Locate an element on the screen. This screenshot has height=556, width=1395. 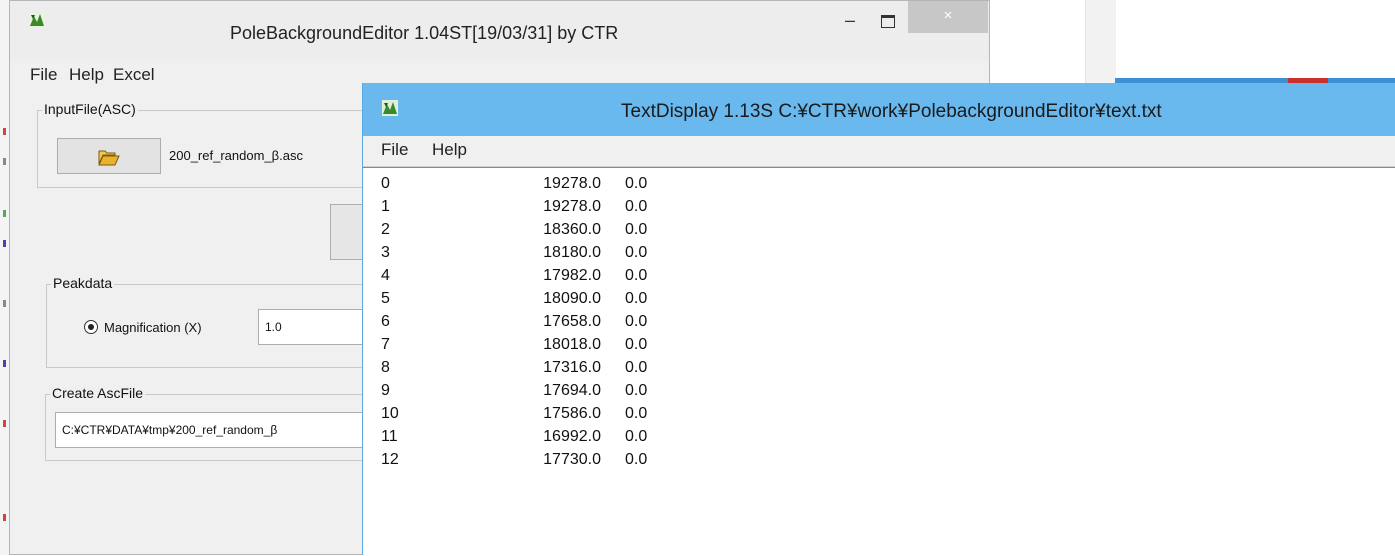
data-row: 6 17658.0 0.0 is located at coordinates (879, 321).